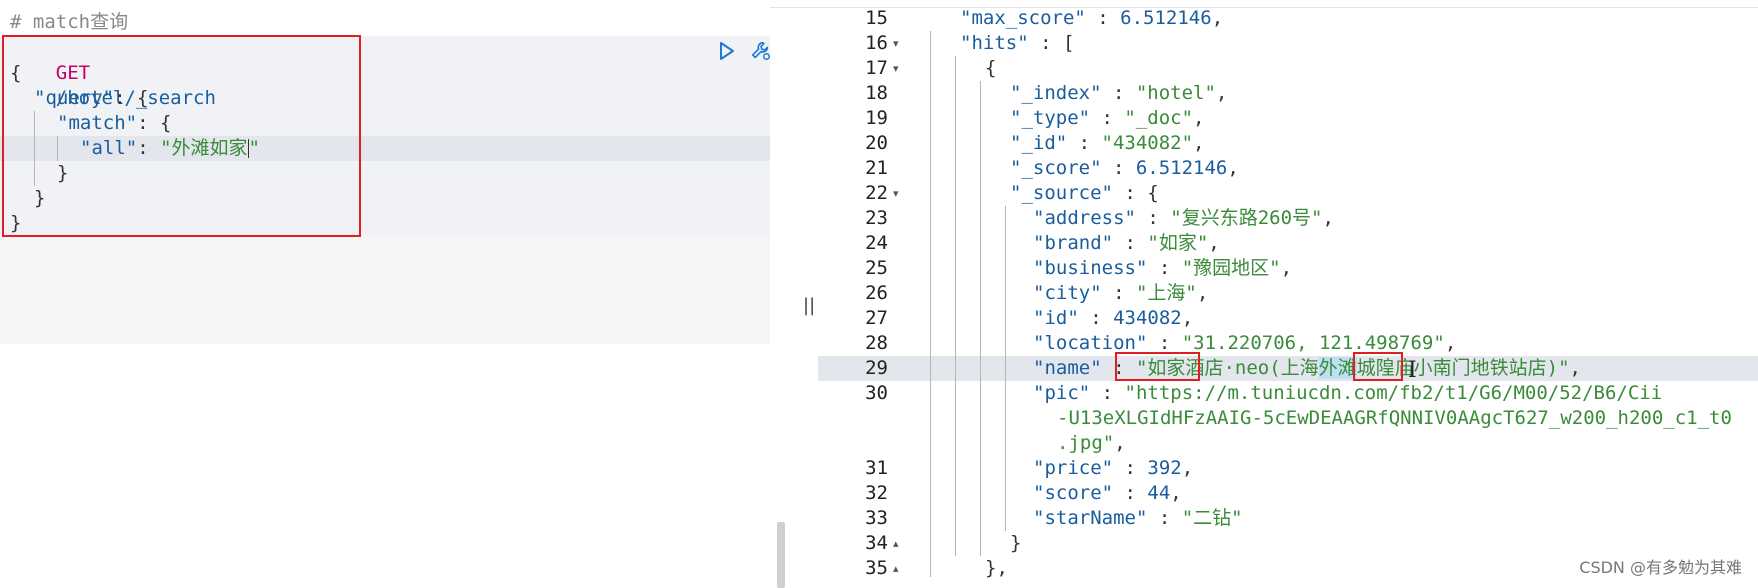 This screenshot has height=588, width=1758. I want to click on response-line: .jpg",, so click(1091, 443).